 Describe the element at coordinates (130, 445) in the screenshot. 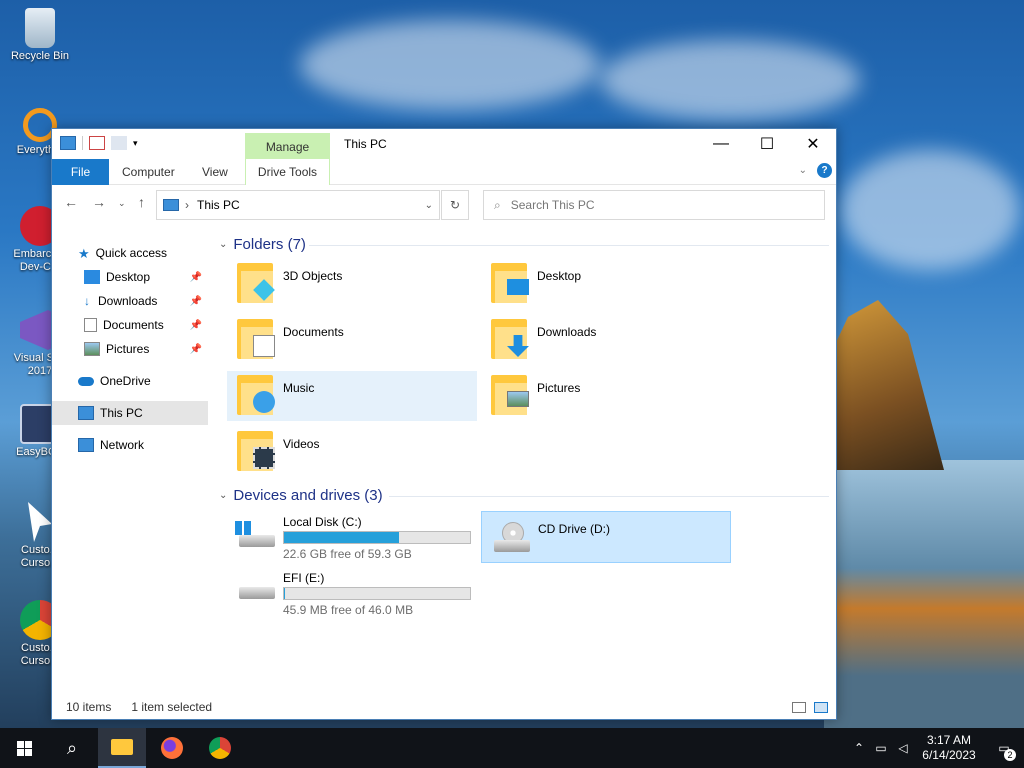

I see `nav-network: Network` at that location.